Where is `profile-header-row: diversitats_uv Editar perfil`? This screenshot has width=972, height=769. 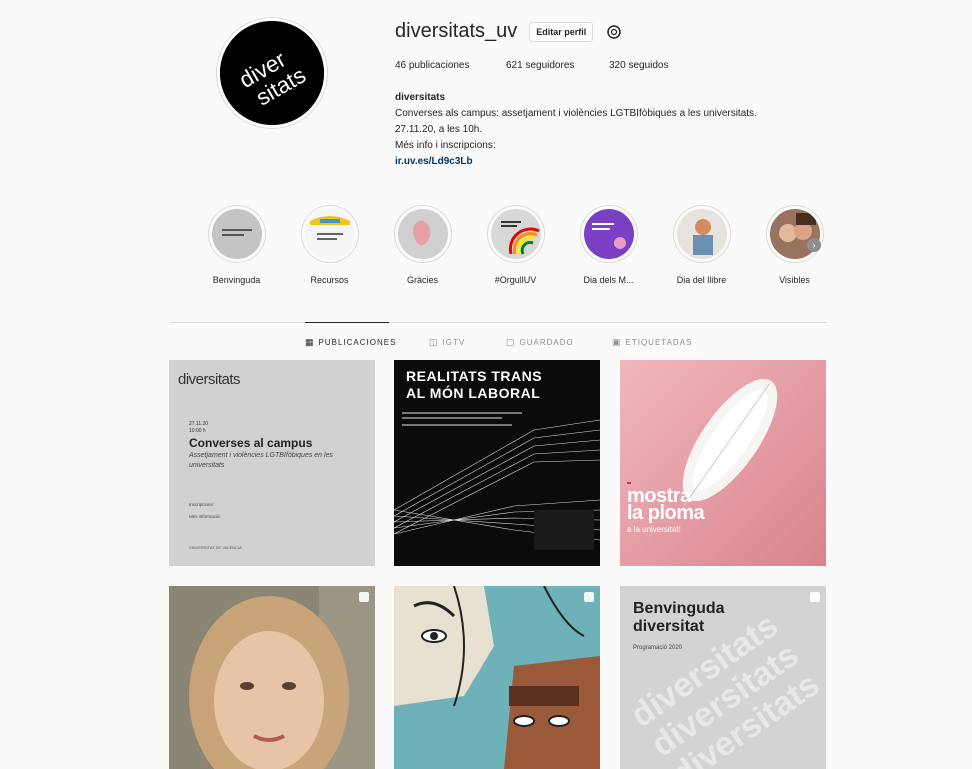
profile-header-row: diversitats_uv Editar perfil is located at coordinates (509, 31).